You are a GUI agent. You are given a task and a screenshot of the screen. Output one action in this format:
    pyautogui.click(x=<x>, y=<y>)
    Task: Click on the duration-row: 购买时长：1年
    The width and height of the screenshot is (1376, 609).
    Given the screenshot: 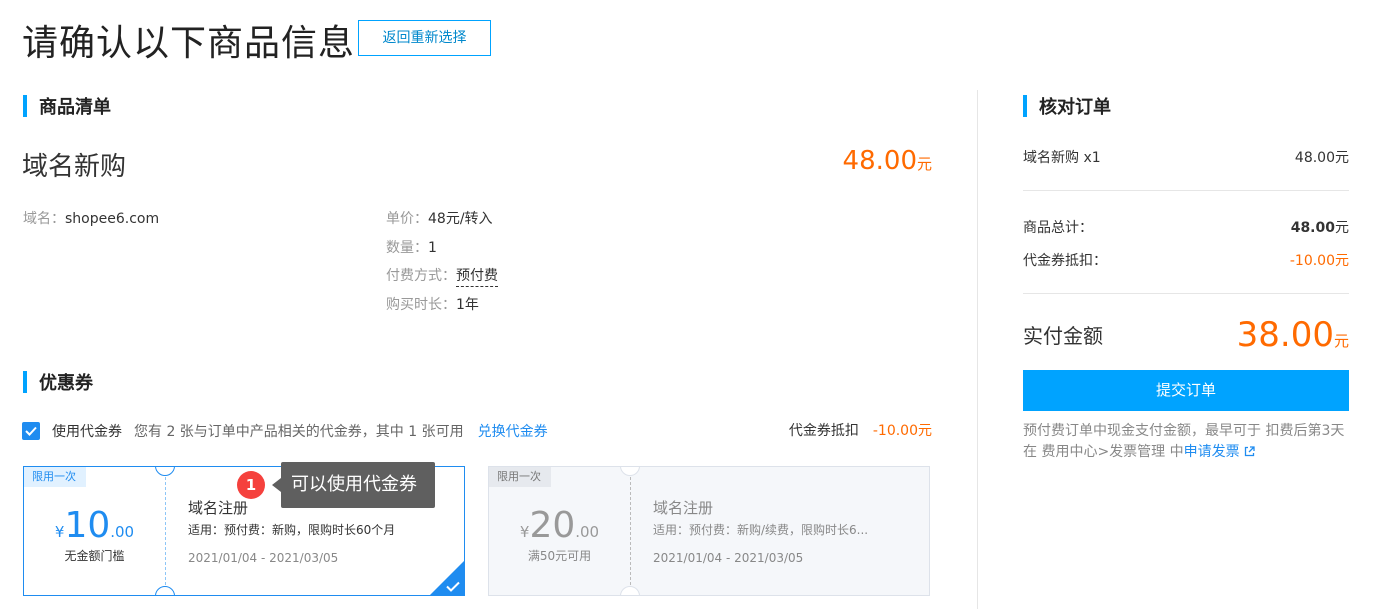 What is the action you would take?
    pyautogui.click(x=432, y=304)
    